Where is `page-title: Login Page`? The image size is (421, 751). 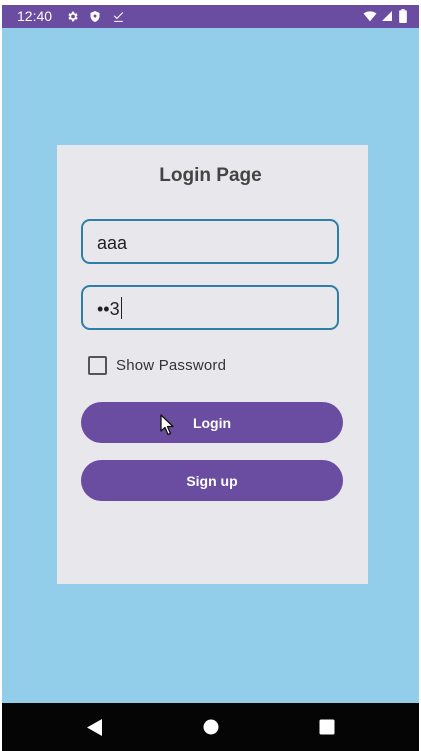
page-title: Login Page is located at coordinates (210, 175).